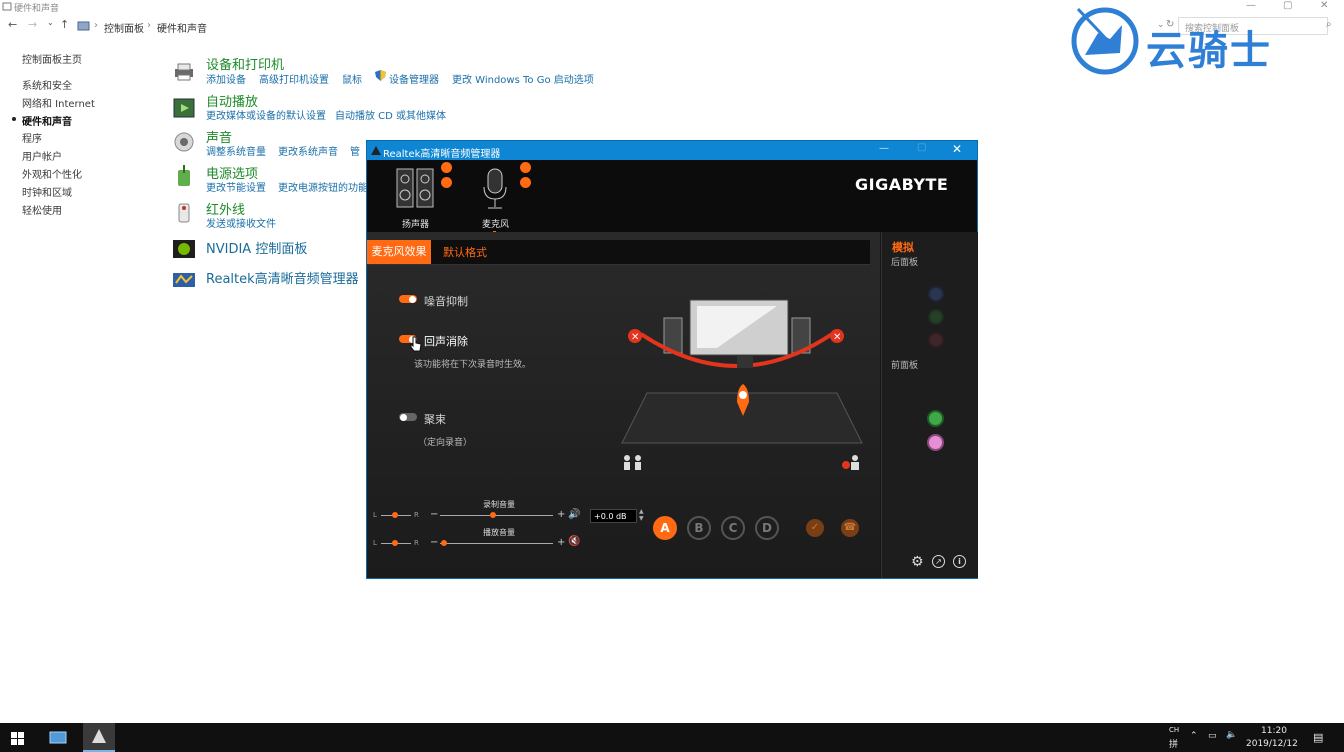 The width and height of the screenshot is (1344, 752). Describe the element at coordinates (42, 209) in the screenshot. I see `sidebar-item-ease-of-access: 轻松使用` at that location.